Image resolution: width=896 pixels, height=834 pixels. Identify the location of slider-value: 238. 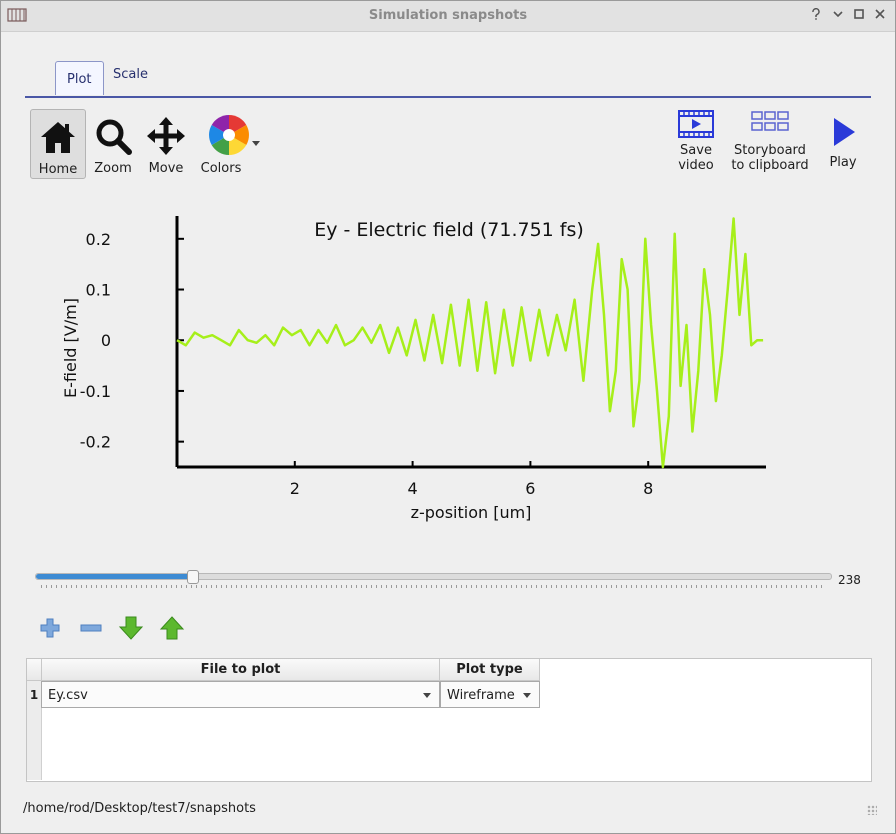
(849, 580).